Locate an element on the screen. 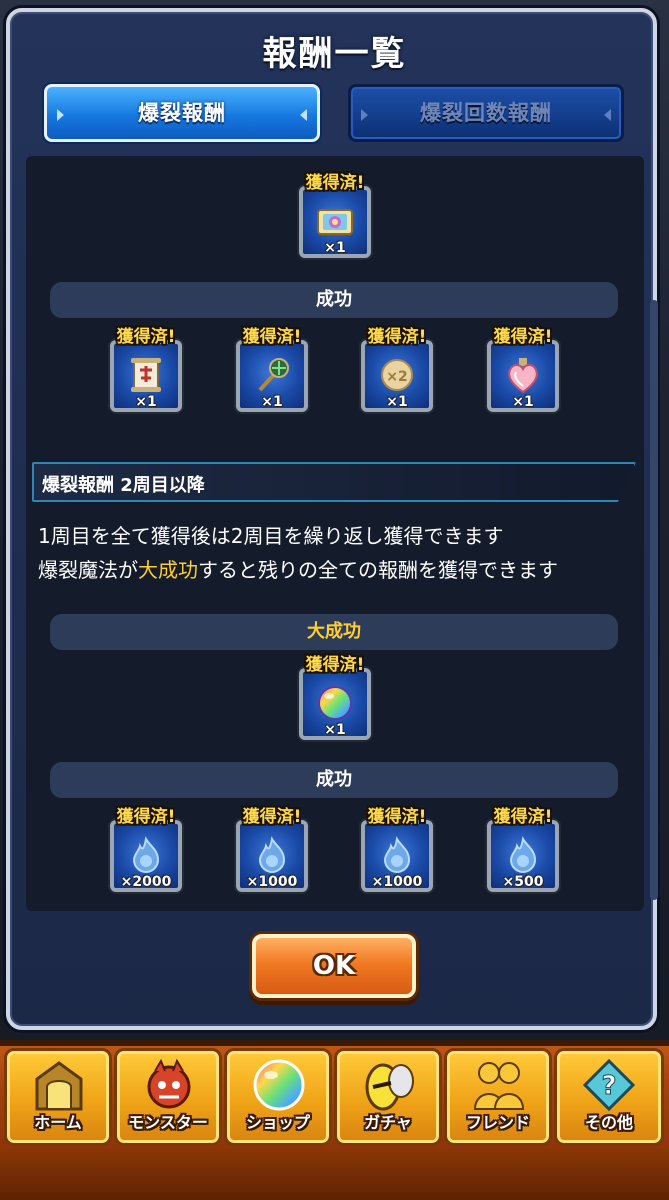 This screenshot has height=1200, width=669. dialog-title: 報酬一覧 is located at coordinates (334, 54).